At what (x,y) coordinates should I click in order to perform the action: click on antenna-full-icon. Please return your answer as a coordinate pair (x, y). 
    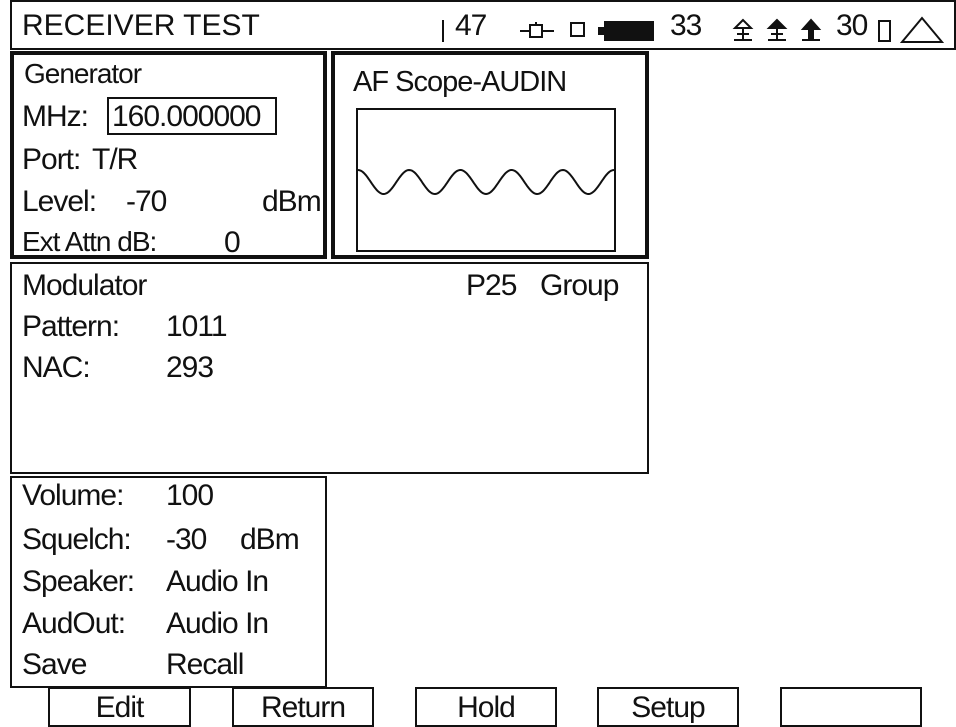
    Looking at the image, I should click on (811, 29).